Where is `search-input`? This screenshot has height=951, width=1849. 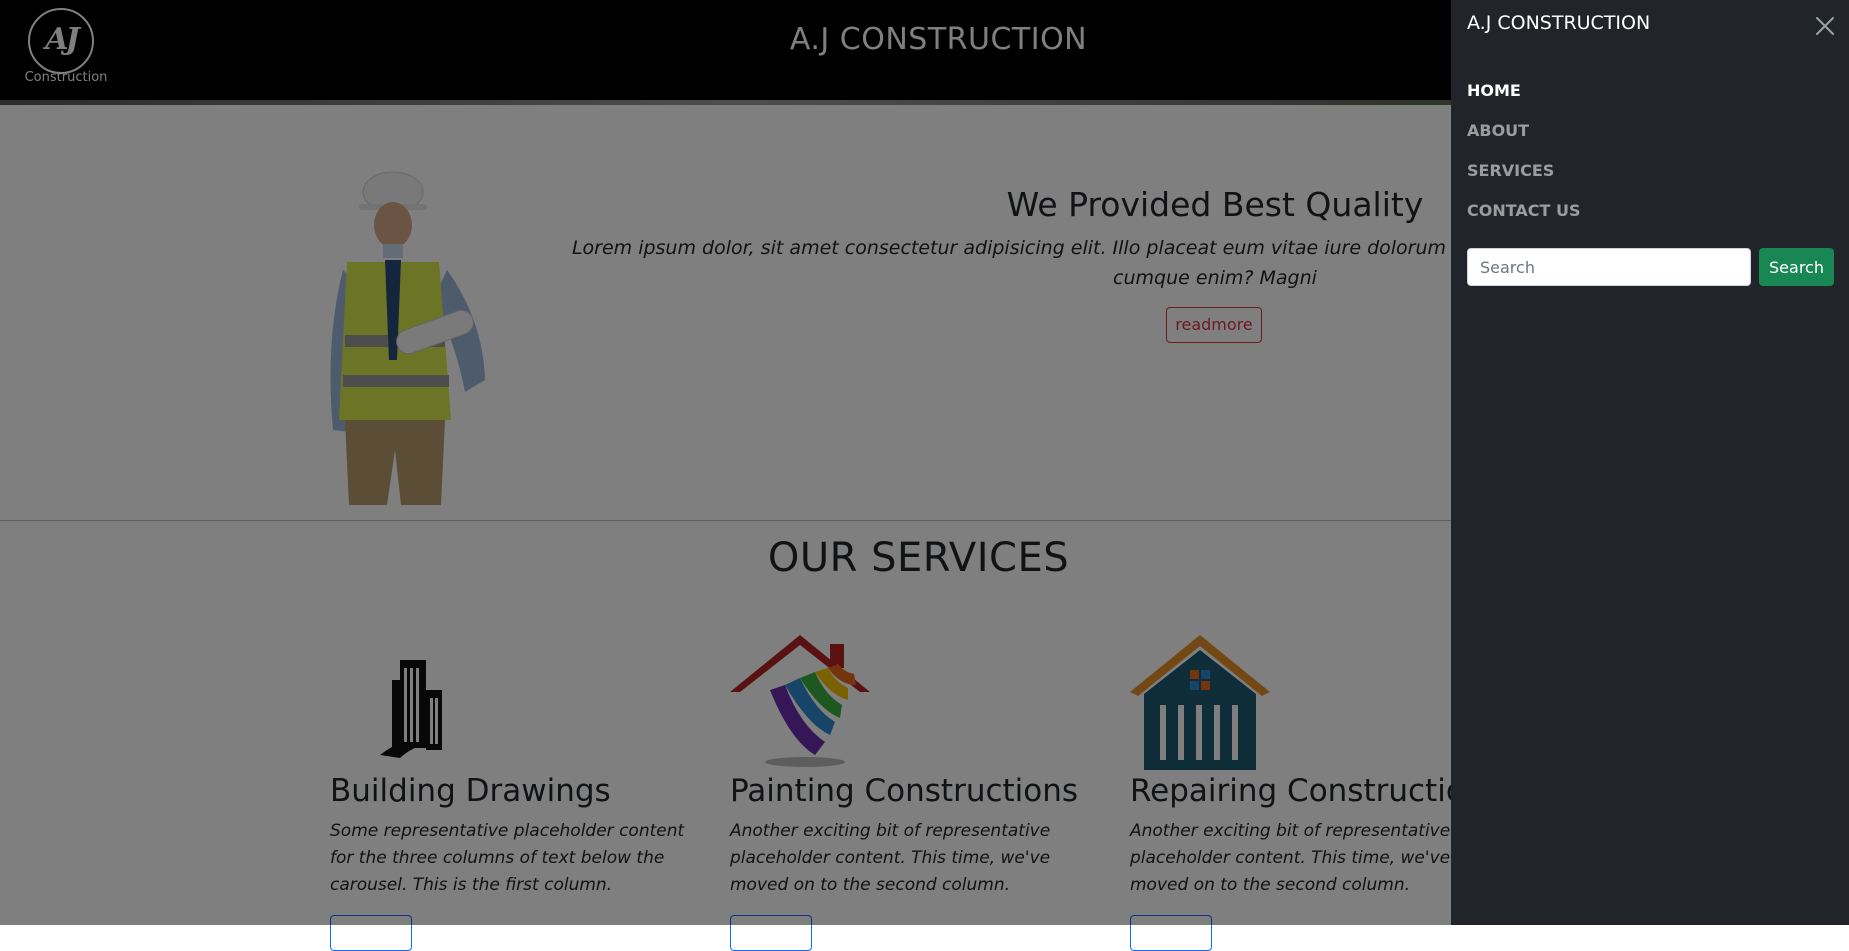 search-input is located at coordinates (1609, 267).